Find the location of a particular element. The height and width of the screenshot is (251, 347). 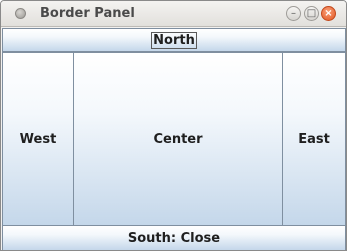

close-window-button: × is located at coordinates (328, 13).